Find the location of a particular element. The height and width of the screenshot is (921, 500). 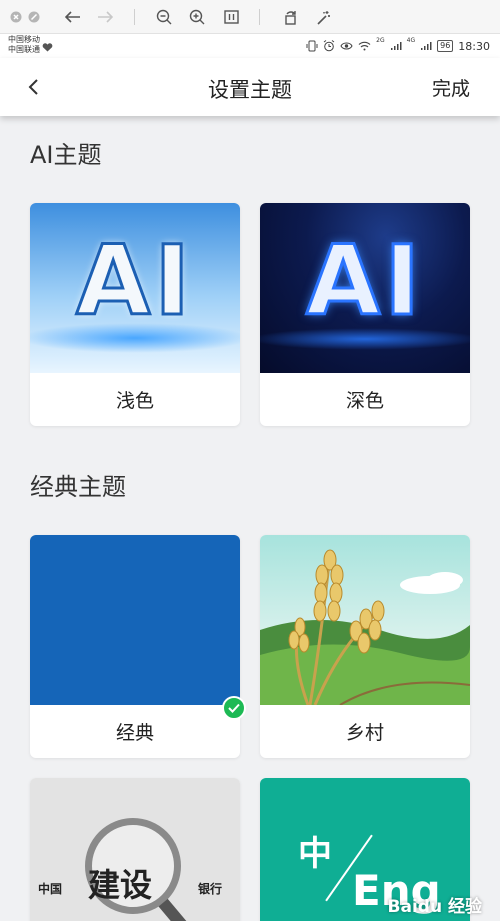

theme-card-bank: 中国 建设 银行 is located at coordinates (135, 849).